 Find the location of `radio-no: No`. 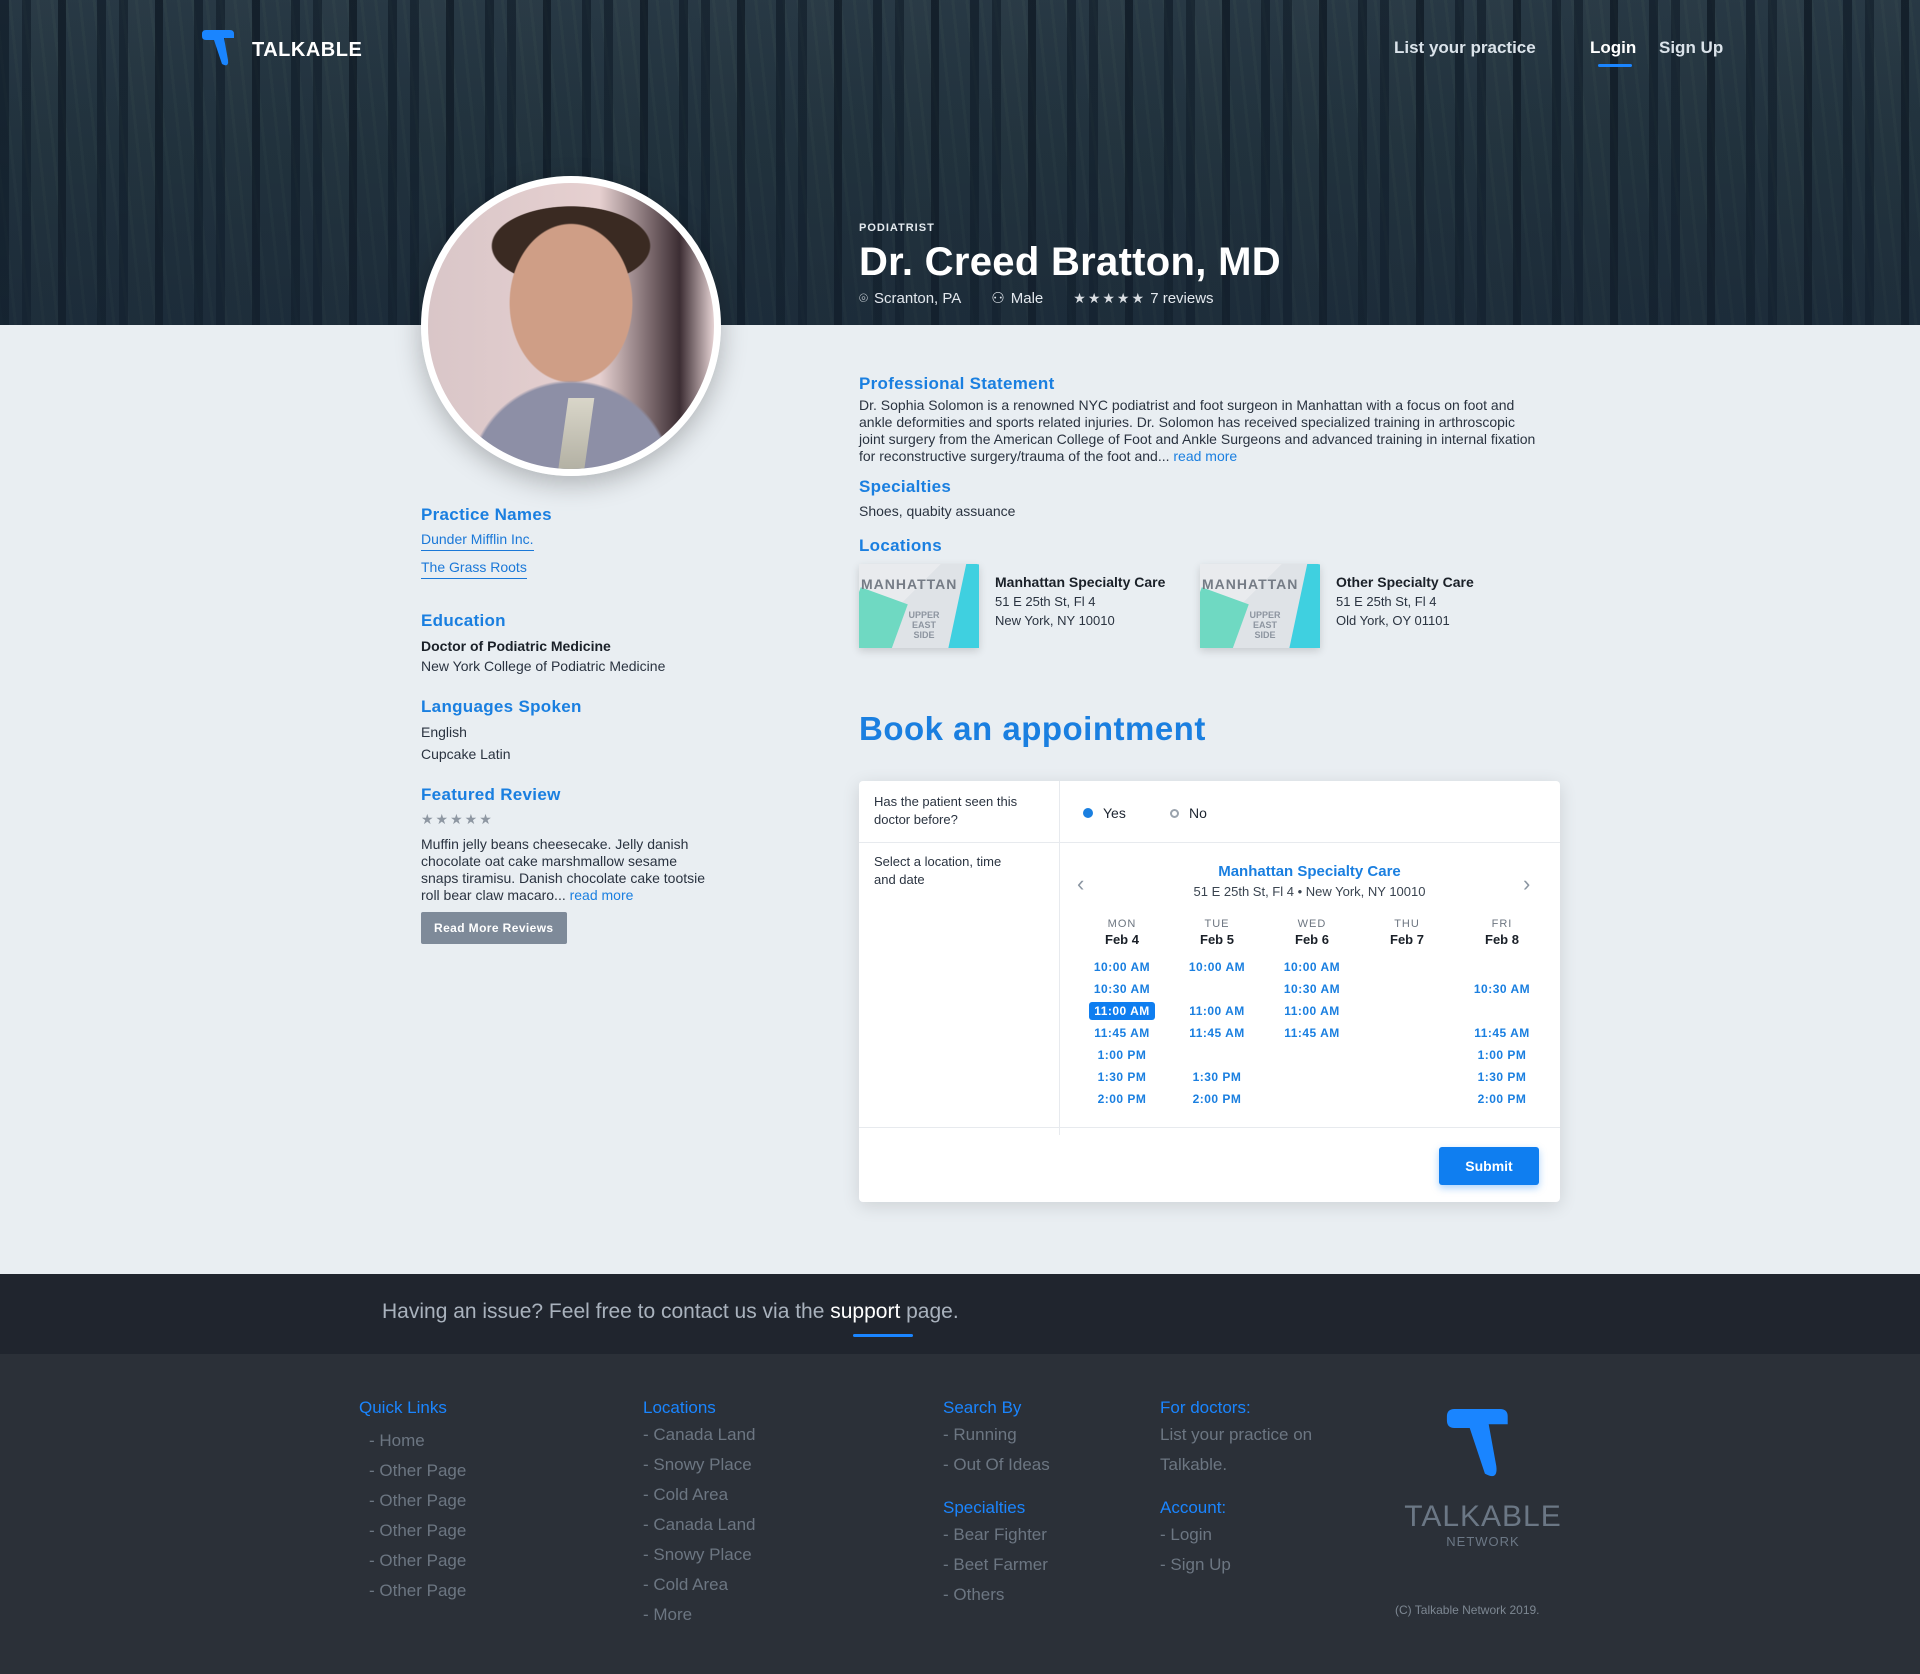

radio-no: No is located at coordinates (1188, 813).